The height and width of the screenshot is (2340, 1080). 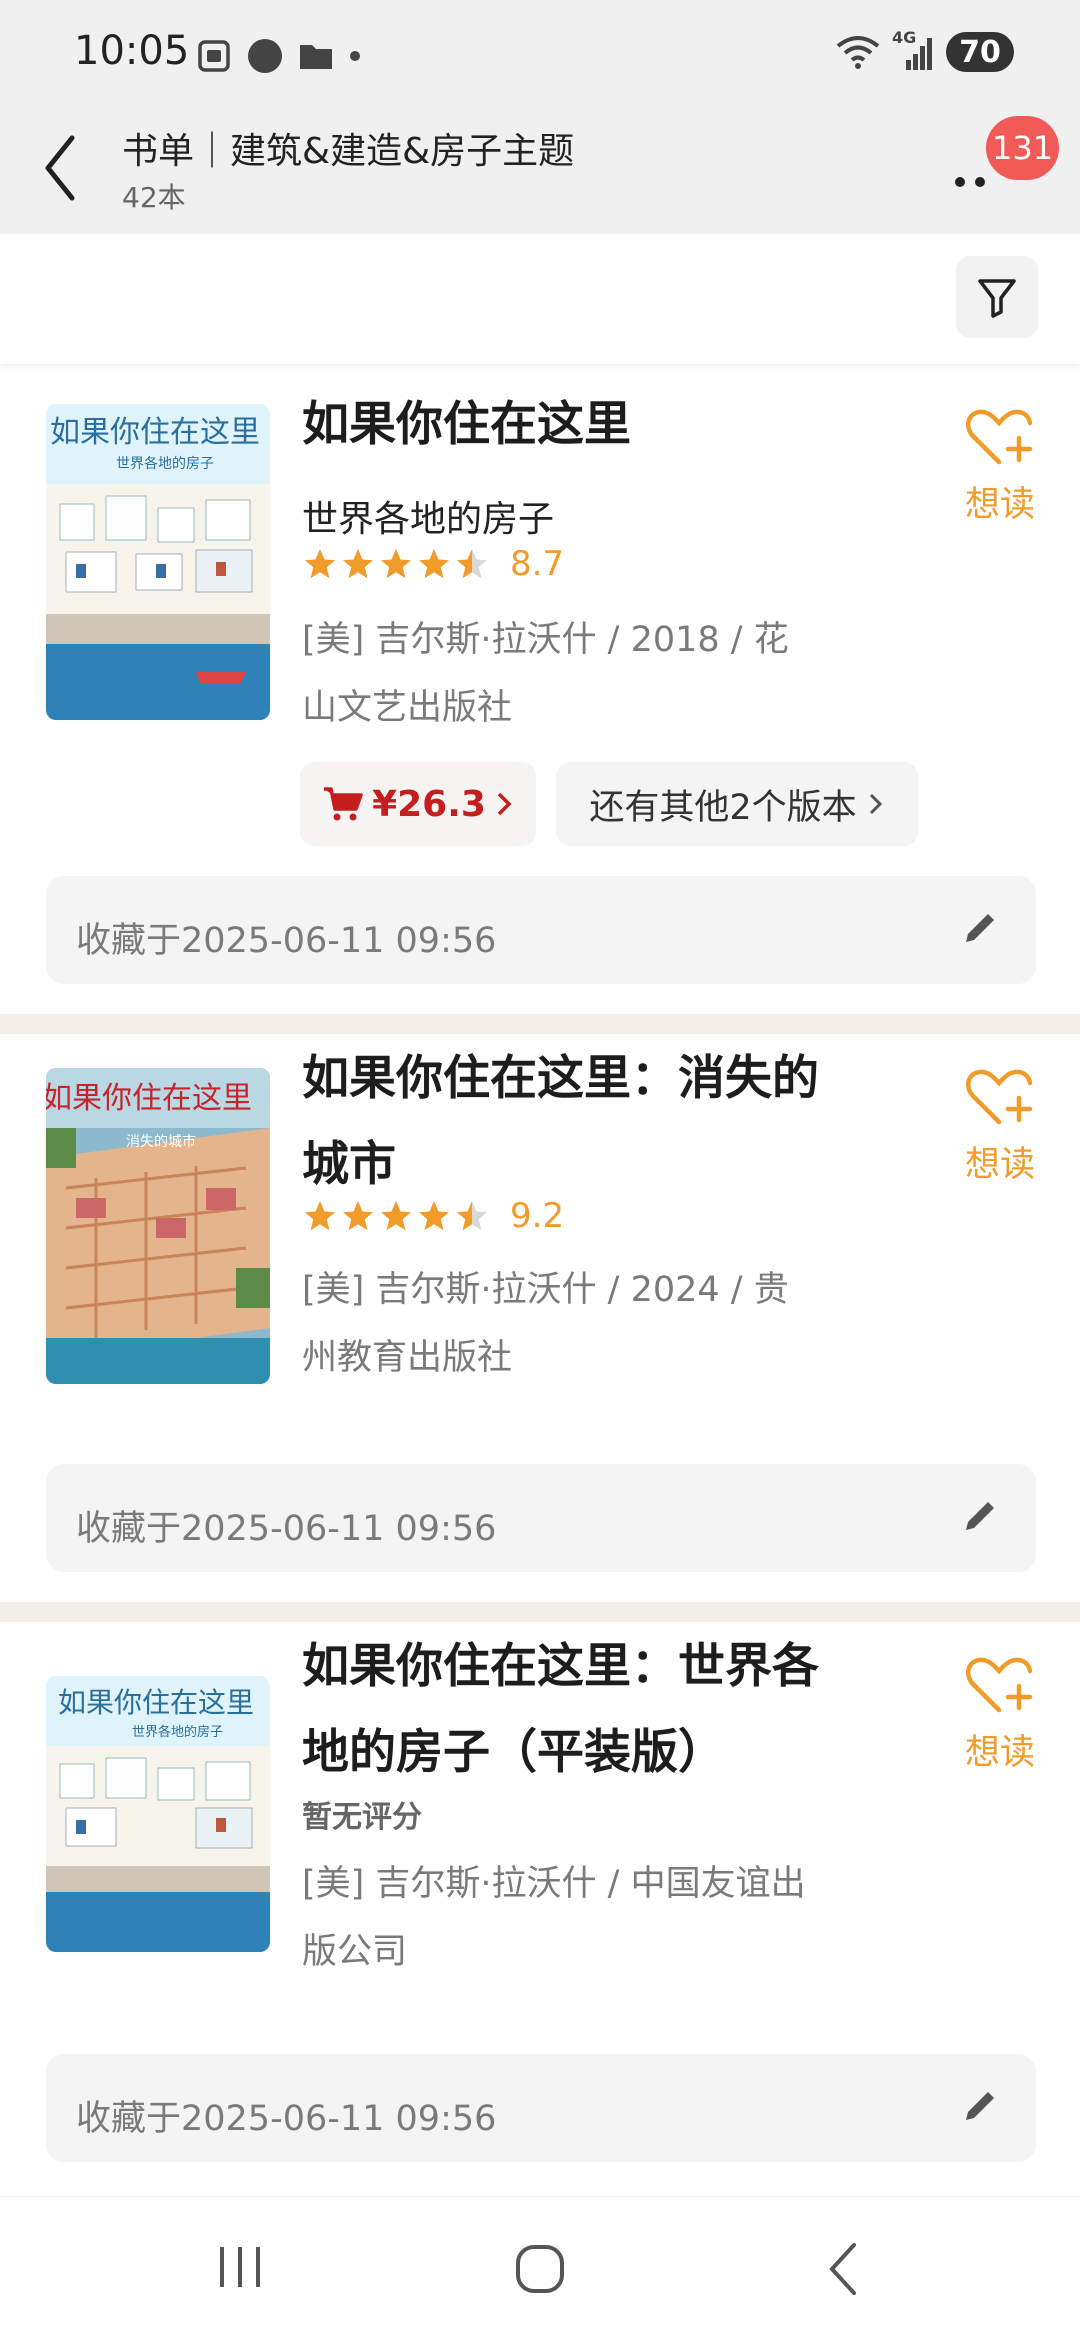 What do you see at coordinates (545, 674) in the screenshot?
I see `book-meta: [美] 吉尔斯·拉沃什 / 2018 / 花山文艺出版社` at bounding box center [545, 674].